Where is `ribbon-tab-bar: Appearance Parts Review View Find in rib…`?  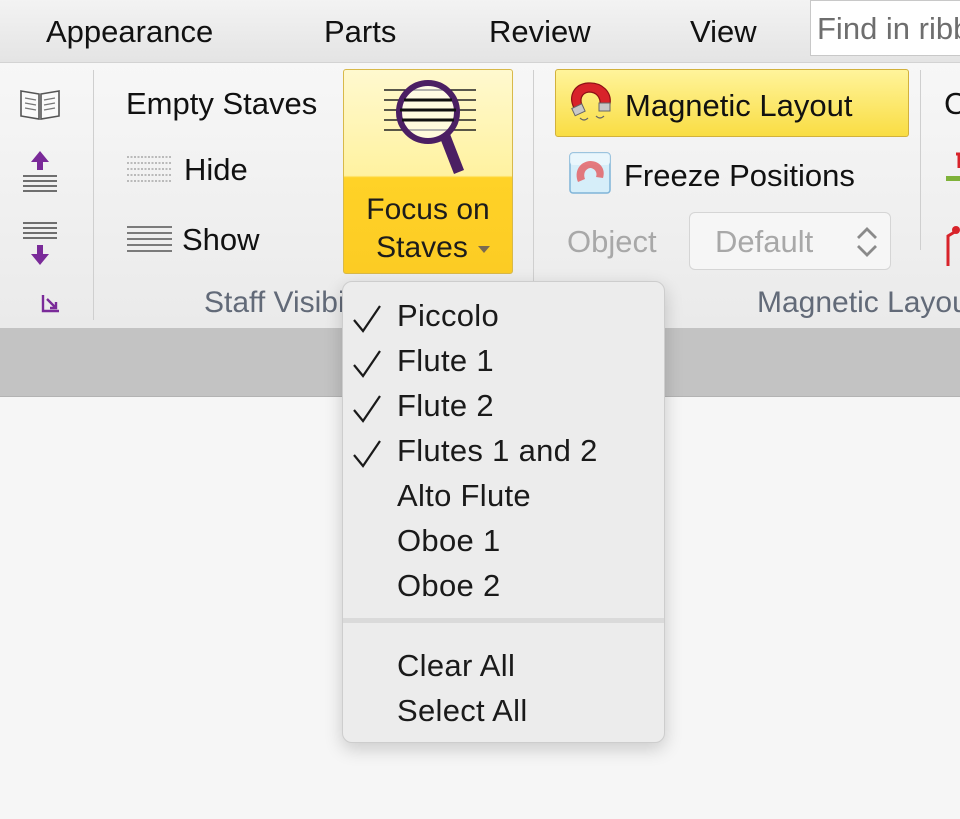
ribbon-tab-bar: Appearance Parts Review View Find in rib… is located at coordinates (480, 31).